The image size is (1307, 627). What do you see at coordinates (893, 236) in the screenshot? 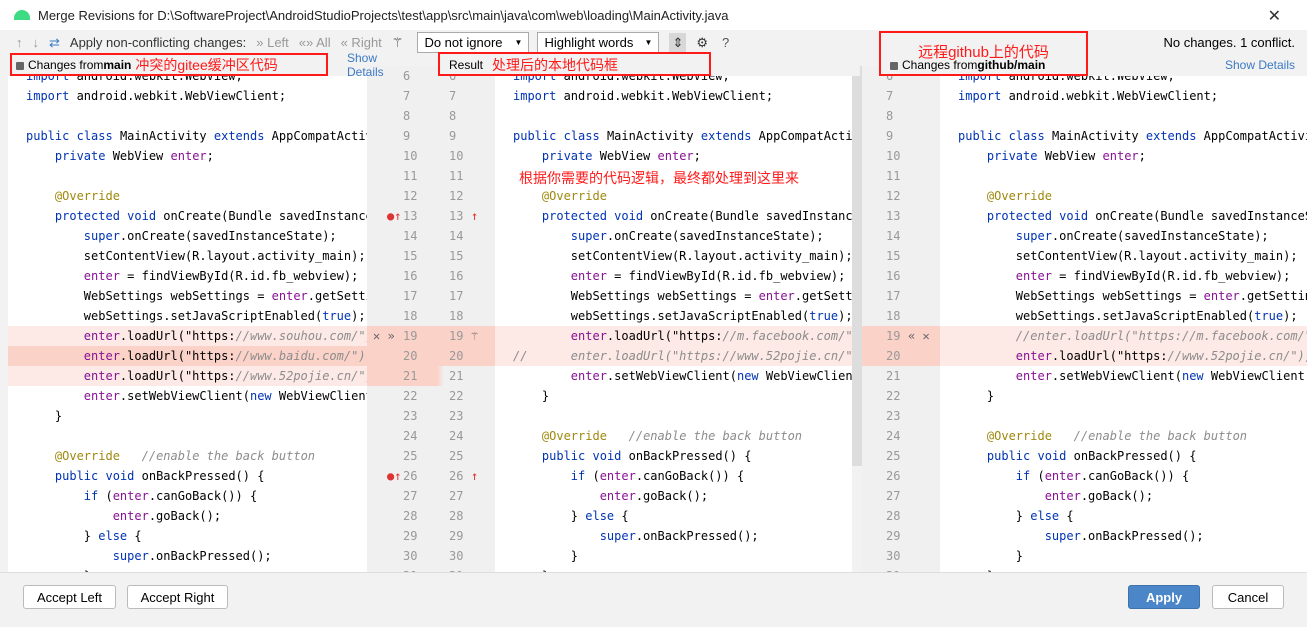
I see `line-number: 14` at bounding box center [893, 236].